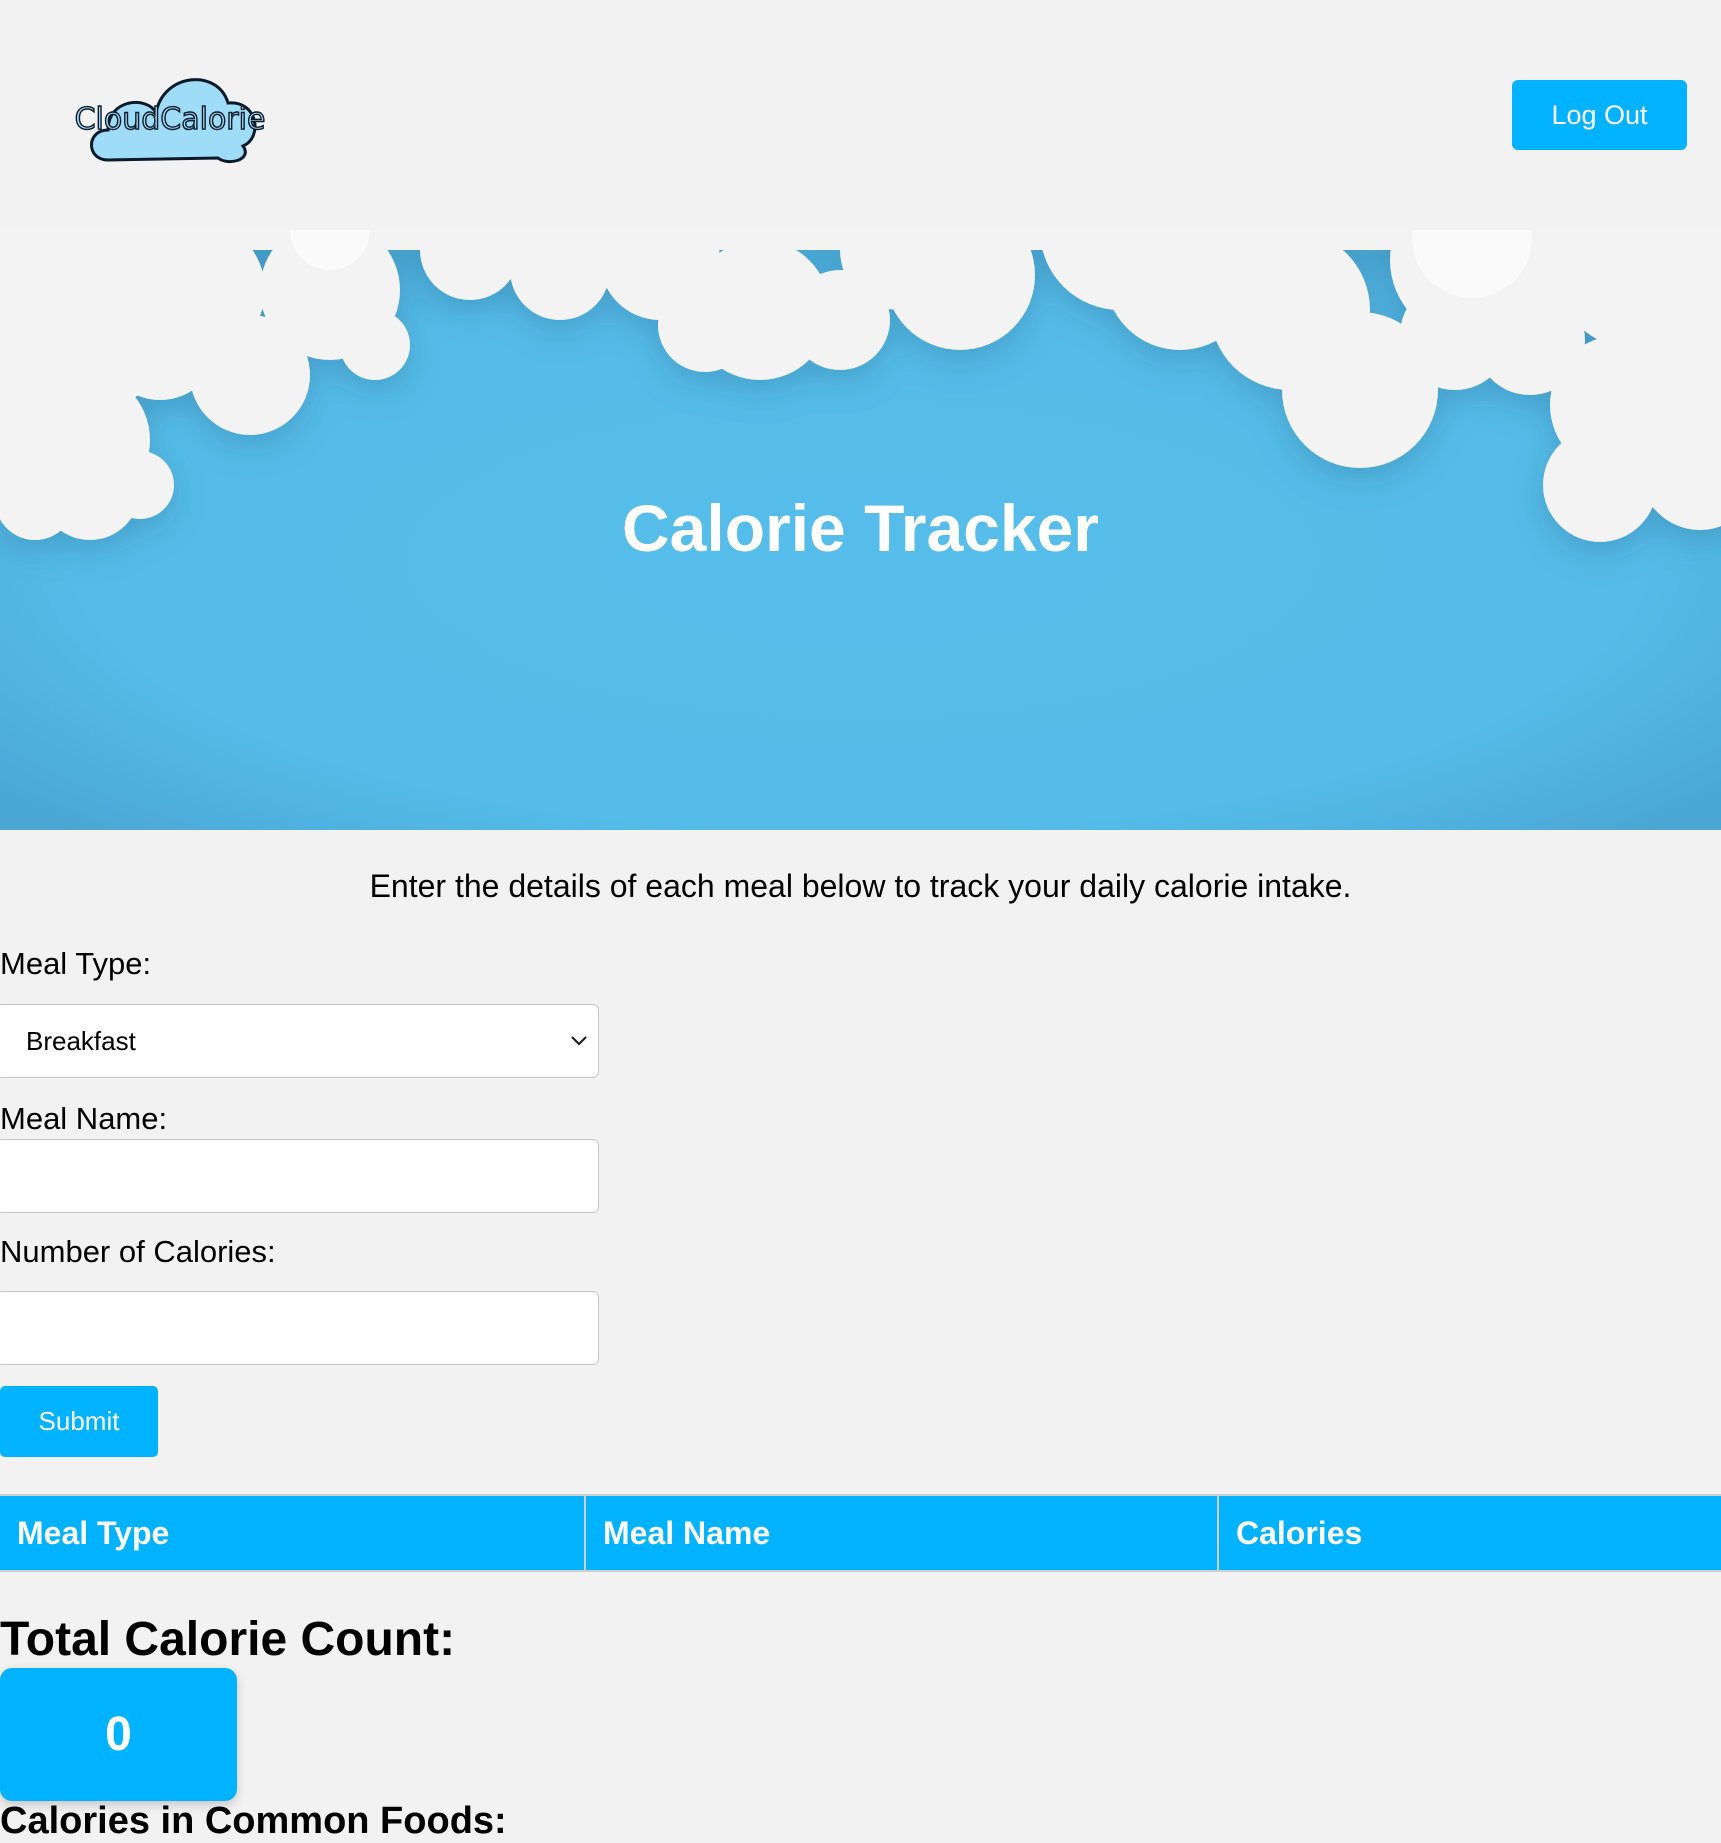 The width and height of the screenshot is (1721, 1843). What do you see at coordinates (1599, 115) in the screenshot?
I see `logout-button: Log Out` at bounding box center [1599, 115].